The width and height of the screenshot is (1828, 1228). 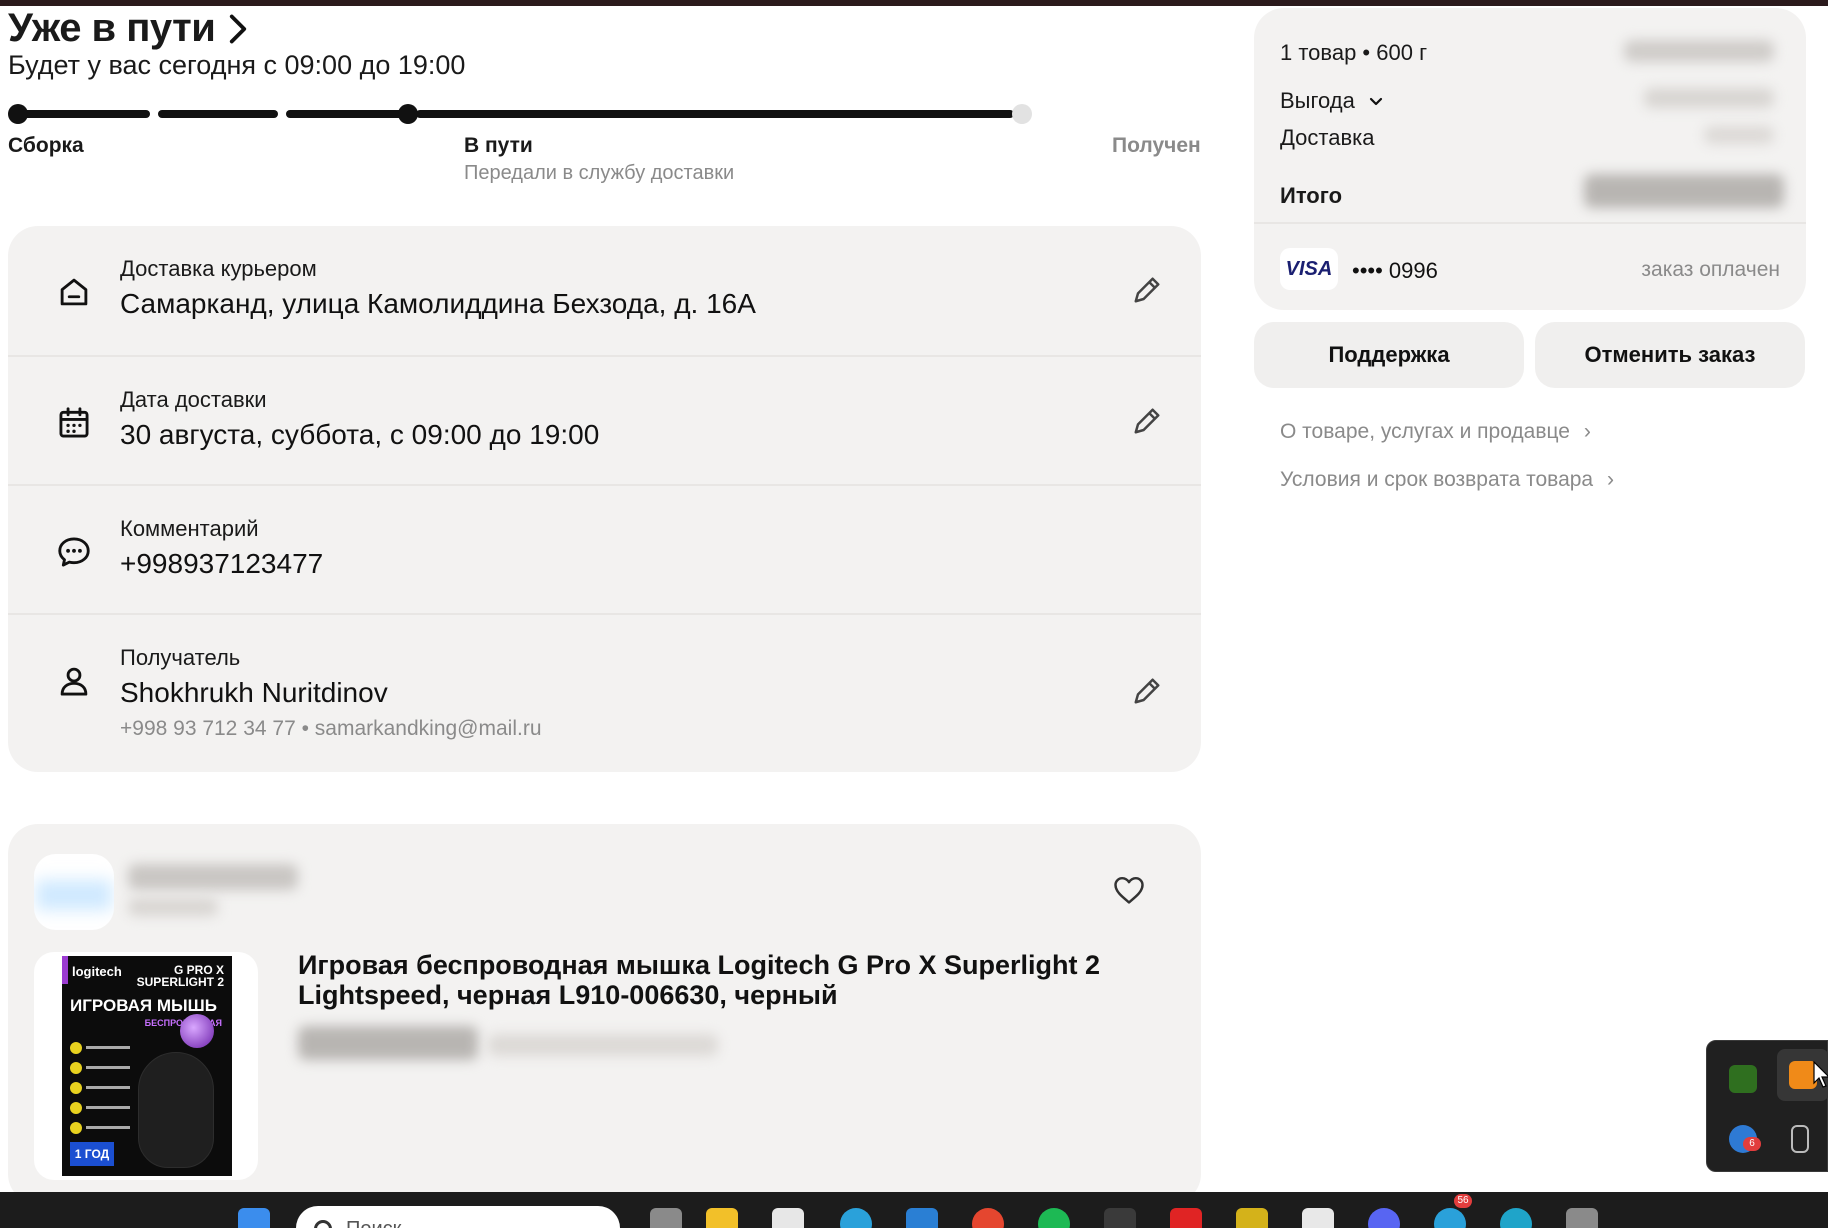 I want to click on recipient-name: Shokhrukh Nuritdinov, so click(x=254, y=692).